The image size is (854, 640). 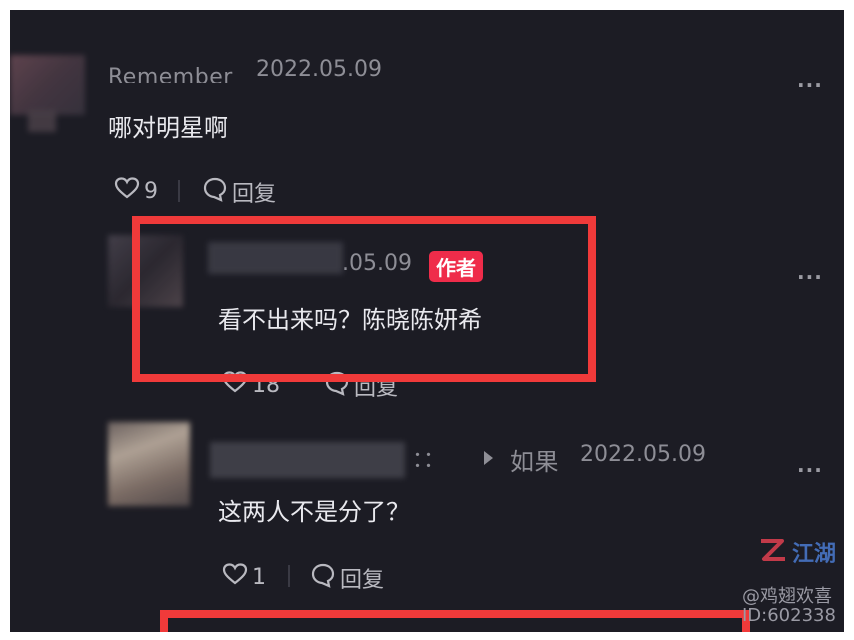 I want to click on logo-icon, so click(x=773, y=552).